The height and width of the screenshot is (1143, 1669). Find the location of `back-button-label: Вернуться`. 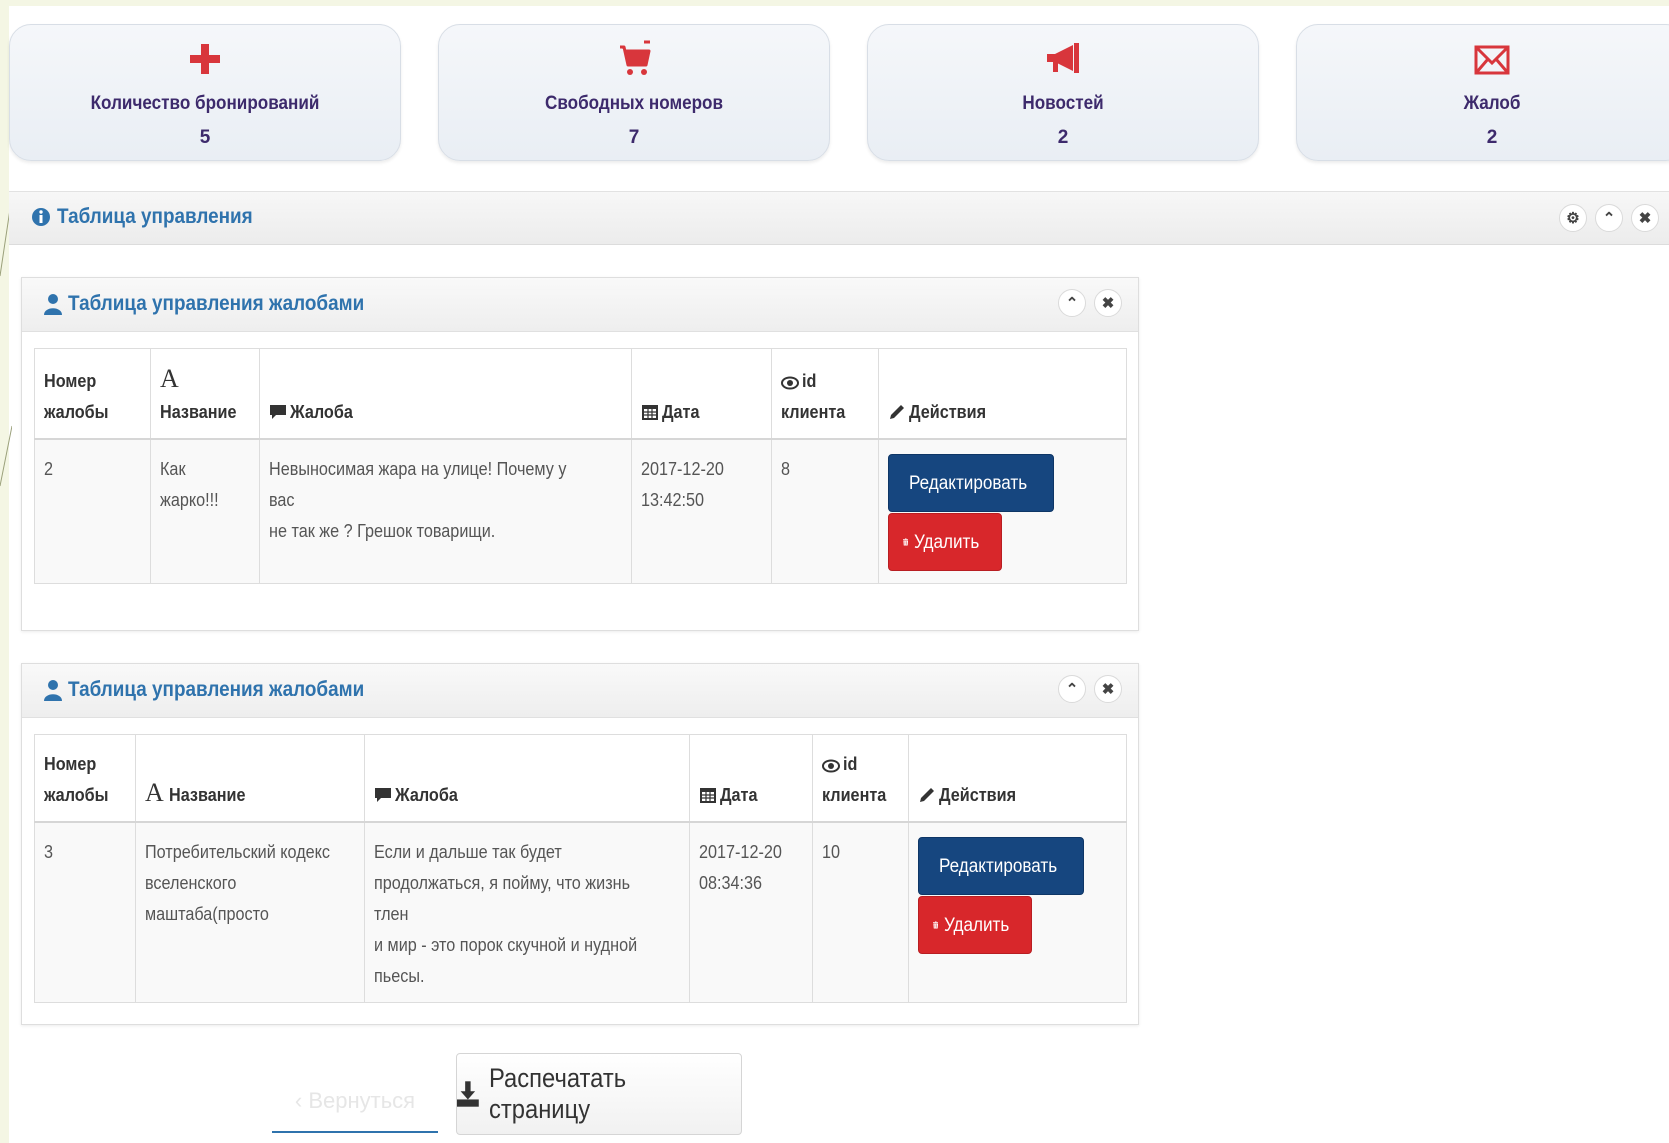

back-button-label: Вернуться is located at coordinates (362, 1100).